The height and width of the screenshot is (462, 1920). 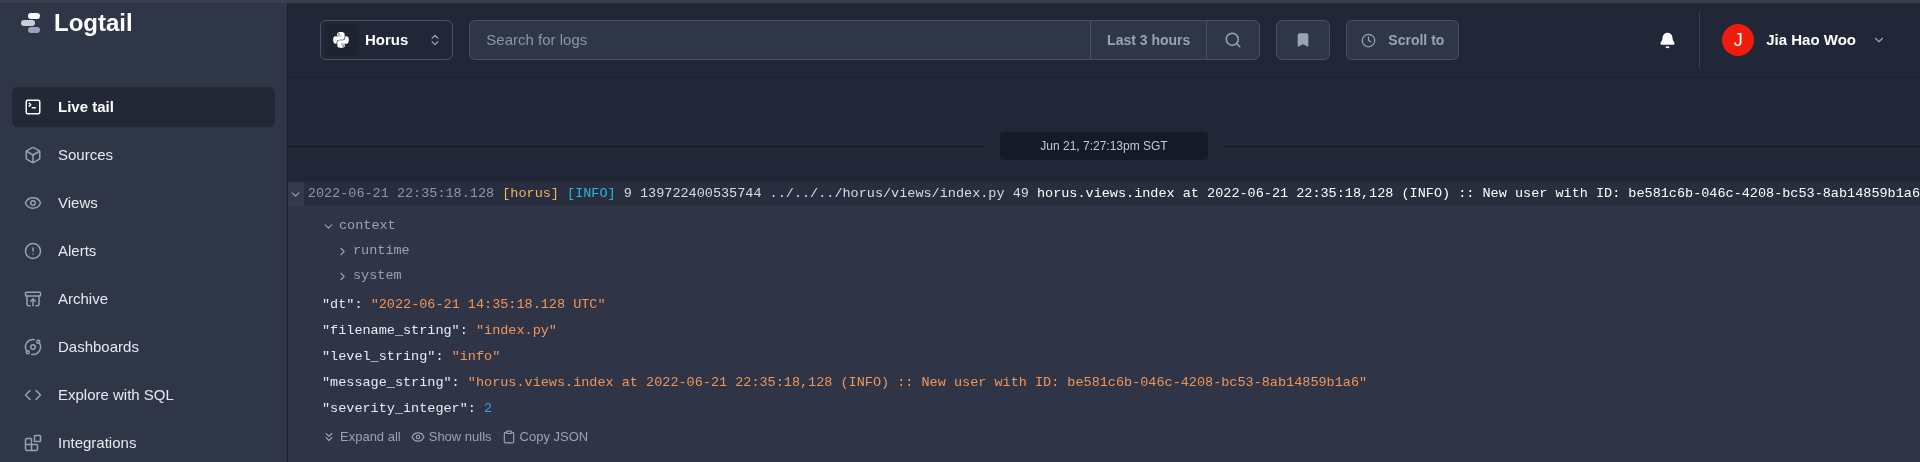 What do you see at coordinates (33, 443) in the screenshot?
I see `blocks-icon` at bounding box center [33, 443].